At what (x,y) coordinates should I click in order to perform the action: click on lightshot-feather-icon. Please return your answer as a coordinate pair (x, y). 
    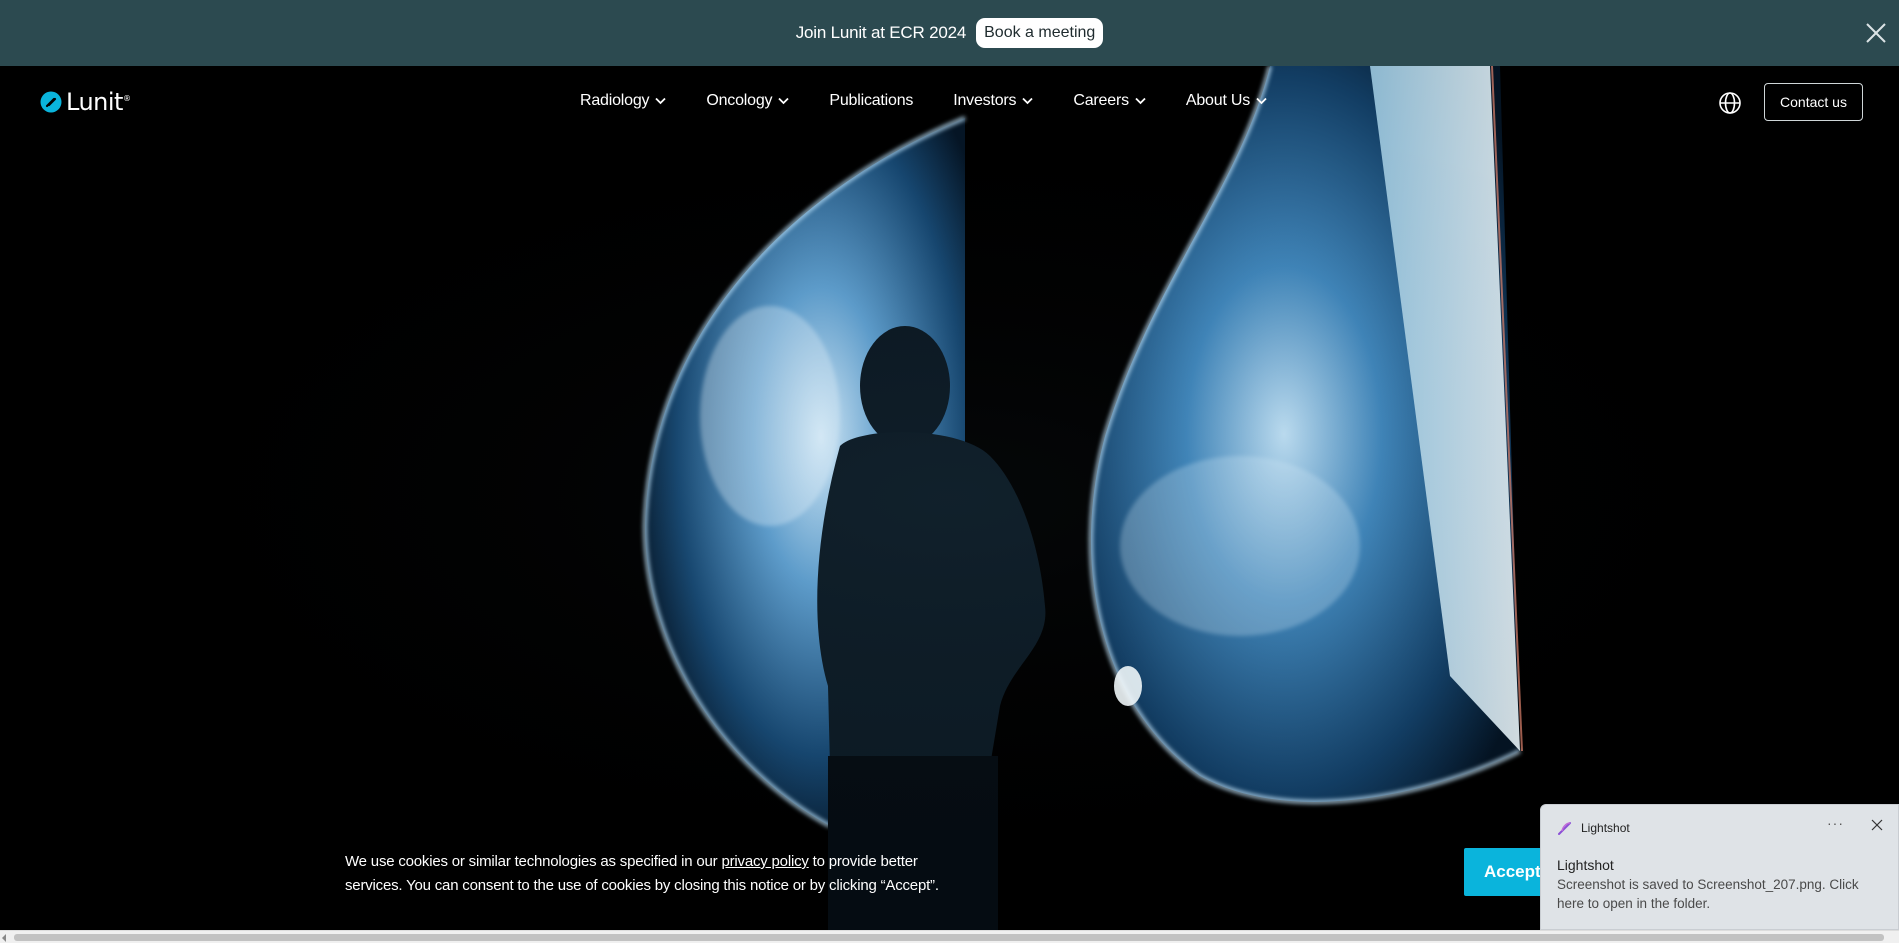
    Looking at the image, I should click on (1564, 828).